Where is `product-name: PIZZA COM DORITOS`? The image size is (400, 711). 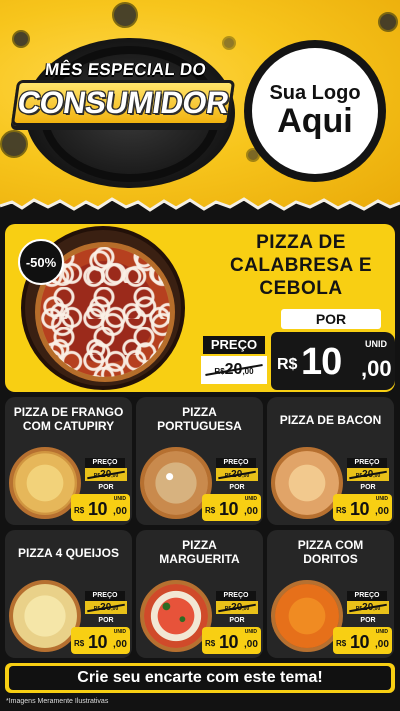 product-name: PIZZA COM DORITOS is located at coordinates (330, 552).